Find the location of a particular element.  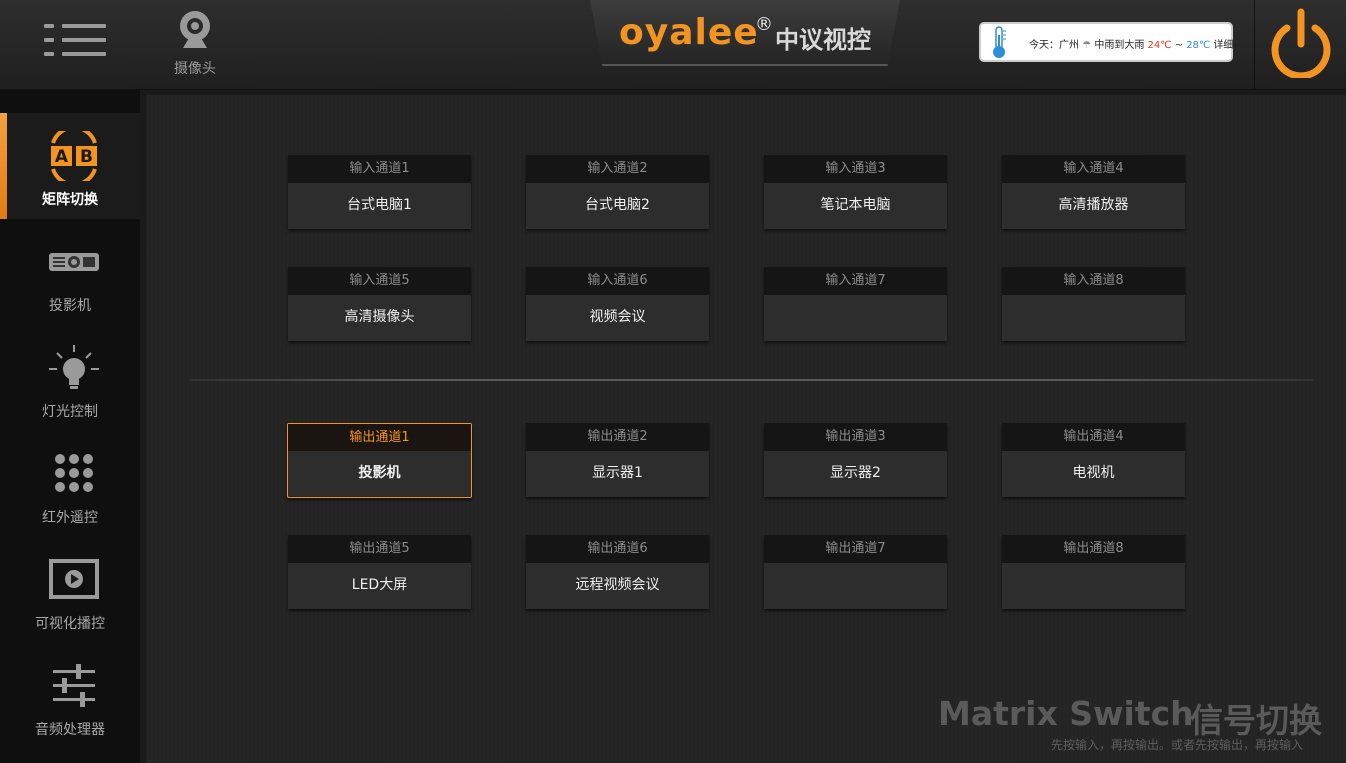

output-channel-6: 输出通道6 远程视频会议 is located at coordinates (617, 572).